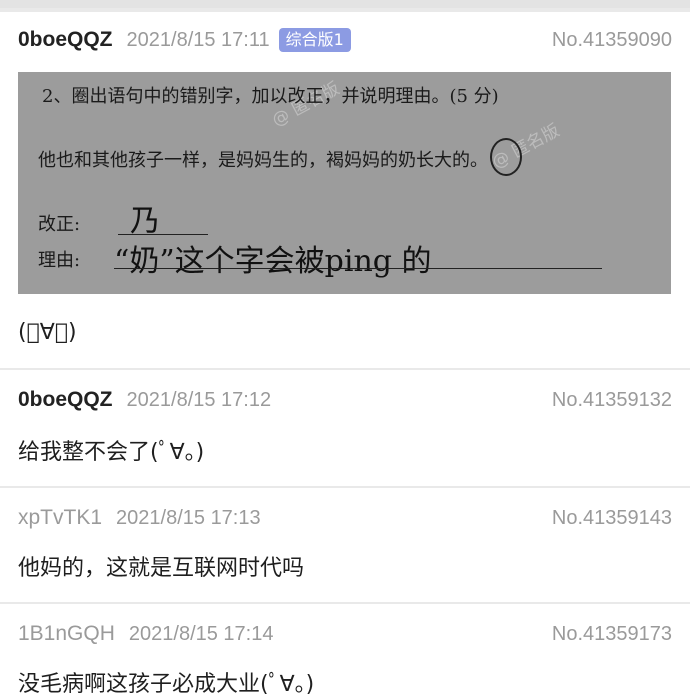  What do you see at coordinates (59, 260) in the screenshot?
I see `reason-label: 理由:` at bounding box center [59, 260].